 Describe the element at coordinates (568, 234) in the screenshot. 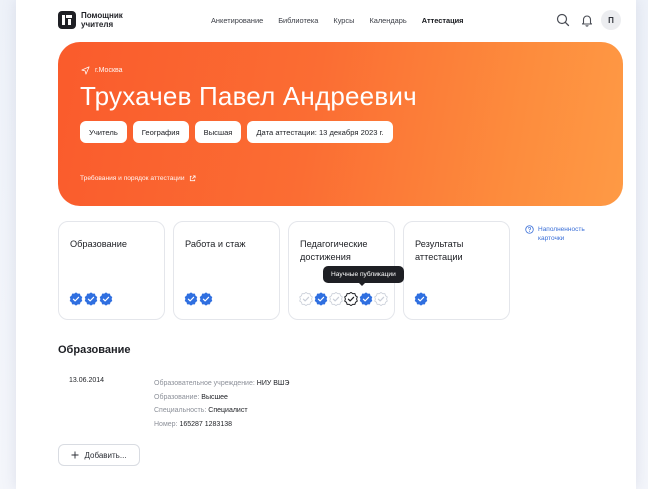

I see `card-fill-link-text: Наполненность карточки` at that location.